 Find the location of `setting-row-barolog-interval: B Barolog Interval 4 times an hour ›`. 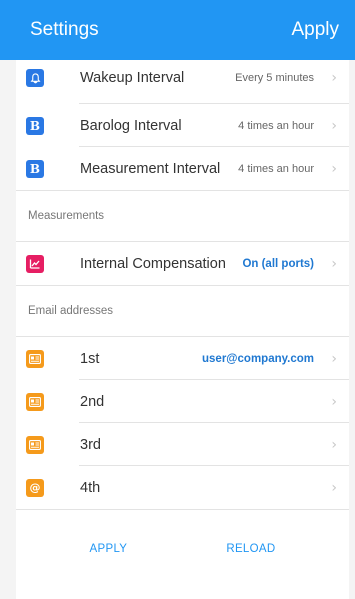

setting-row-barolog-interval: B Barolog Interval 4 times an hour › is located at coordinates (182, 125).